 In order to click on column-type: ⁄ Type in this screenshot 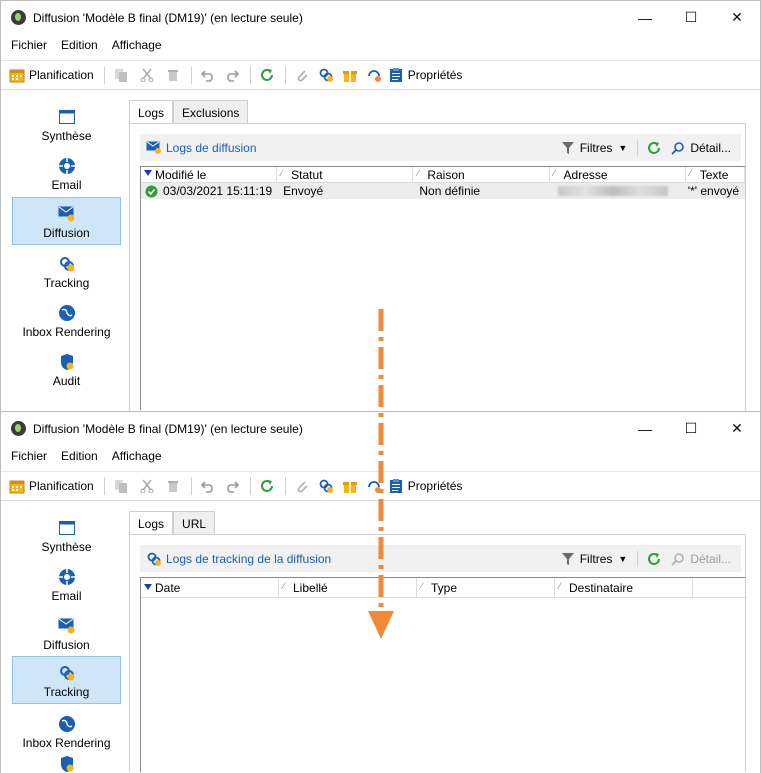, I will do `click(486, 587)`.